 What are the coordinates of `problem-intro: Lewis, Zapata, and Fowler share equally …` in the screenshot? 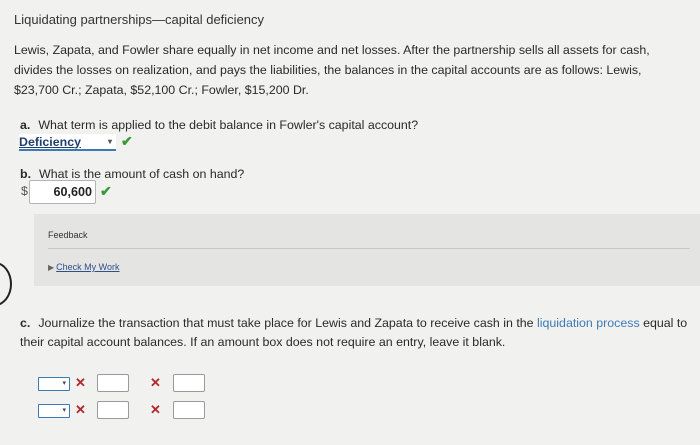 It's located at (332, 70).